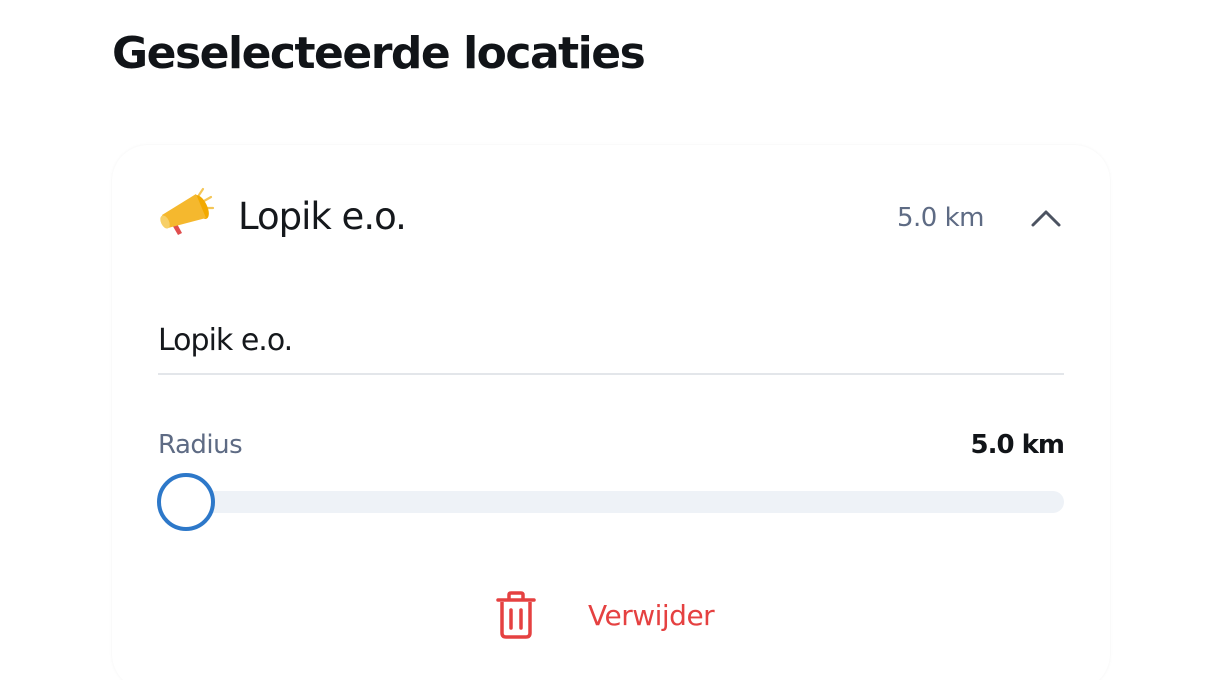 The image size is (1228, 680). I want to click on location-distance: 5.0 km, so click(941, 218).